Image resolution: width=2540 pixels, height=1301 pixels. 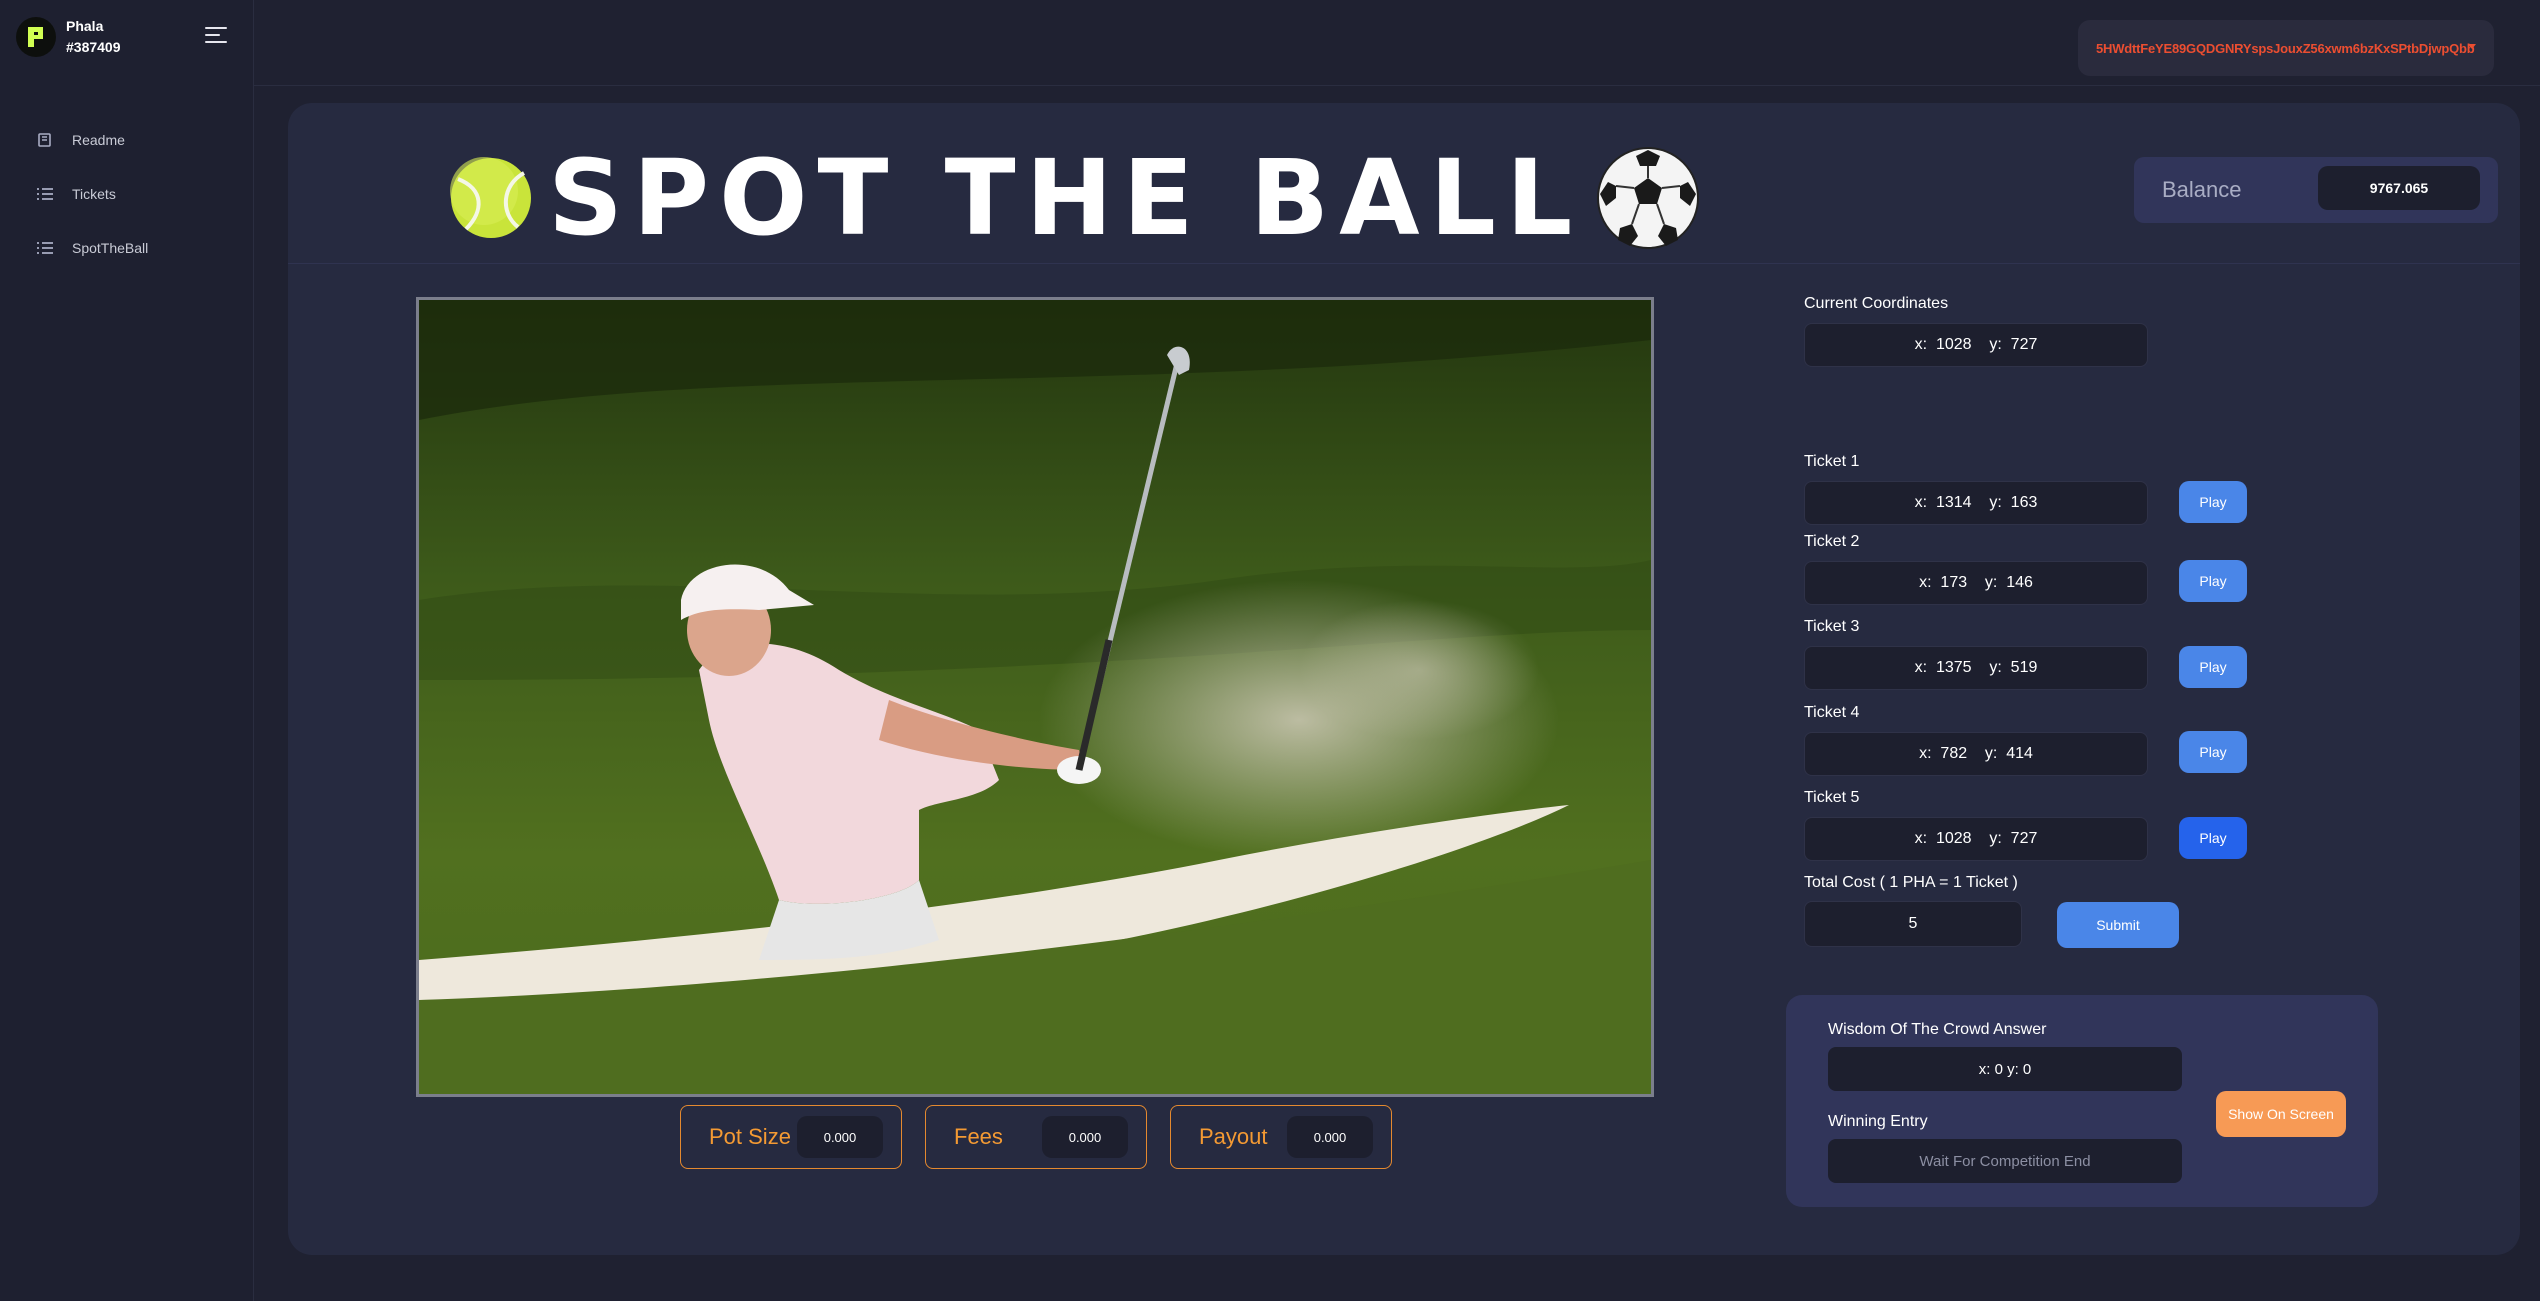 What do you see at coordinates (1085, 1137) in the screenshot?
I see `fees-value: 0.000` at bounding box center [1085, 1137].